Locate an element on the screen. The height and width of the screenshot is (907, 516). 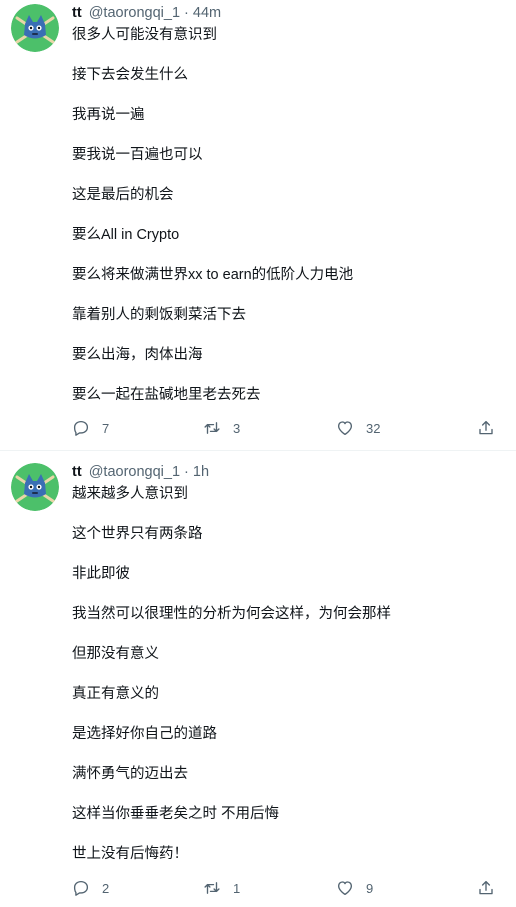
retweet-button: 3 is located at coordinates (221, 428).